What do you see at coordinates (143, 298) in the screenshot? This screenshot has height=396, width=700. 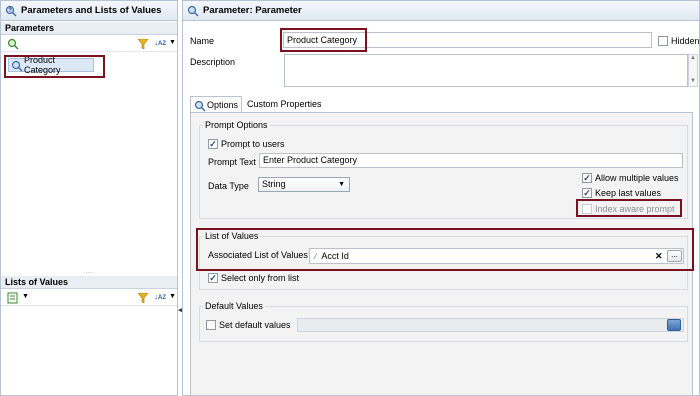 I see `lov-filter-icon` at bounding box center [143, 298].